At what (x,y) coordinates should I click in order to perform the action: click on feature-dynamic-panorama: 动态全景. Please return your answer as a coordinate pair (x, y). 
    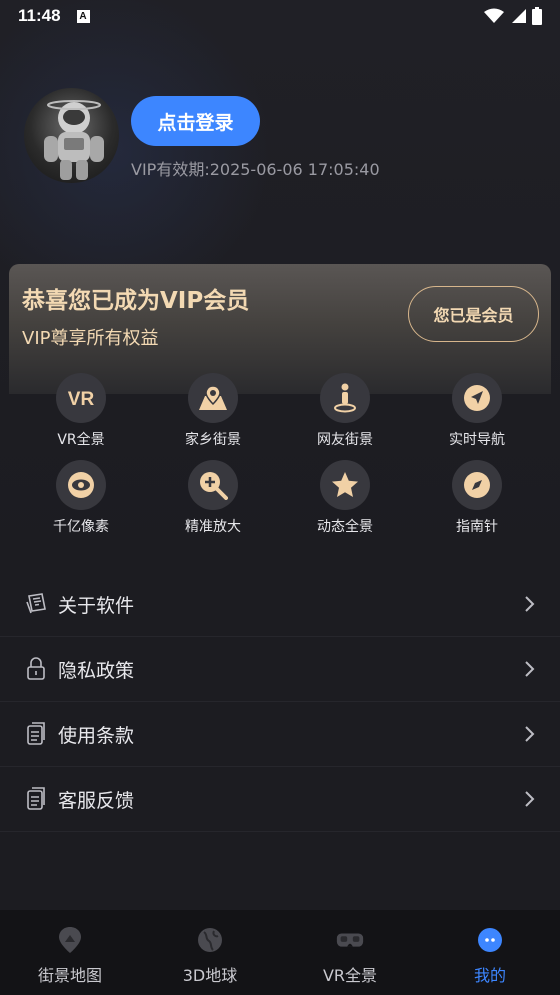
    Looking at the image, I should click on (345, 500).